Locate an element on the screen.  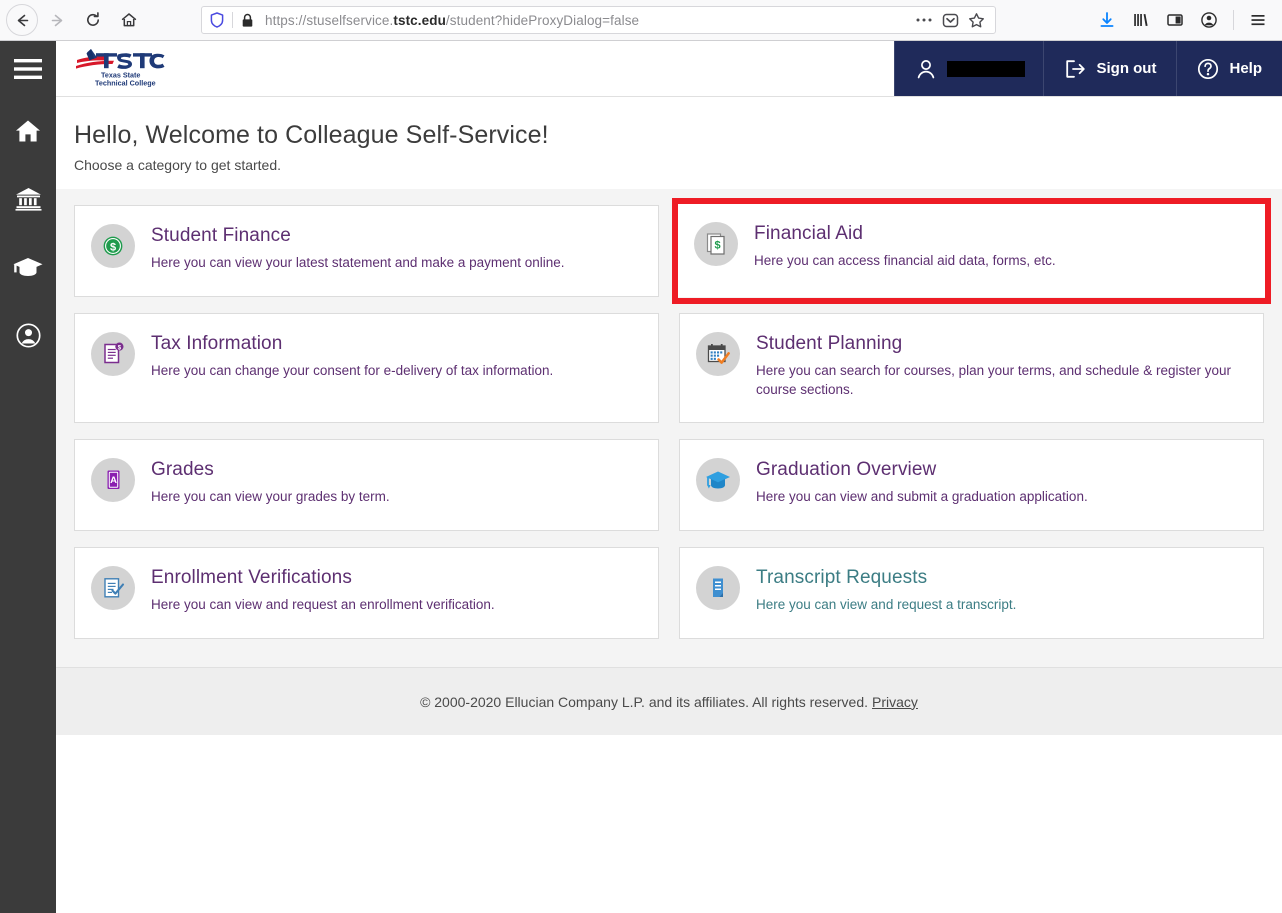
app-sidebar-rail is located at coordinates (28, 477).